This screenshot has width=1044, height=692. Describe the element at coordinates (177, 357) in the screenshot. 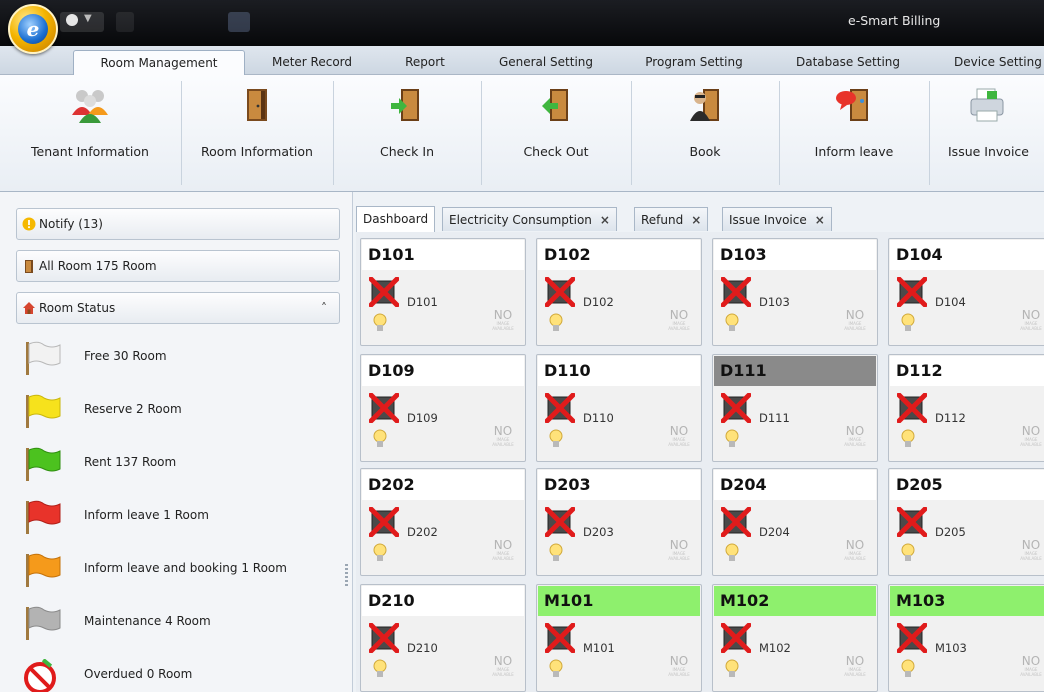

I see `status-free: Free 30 Room` at that location.